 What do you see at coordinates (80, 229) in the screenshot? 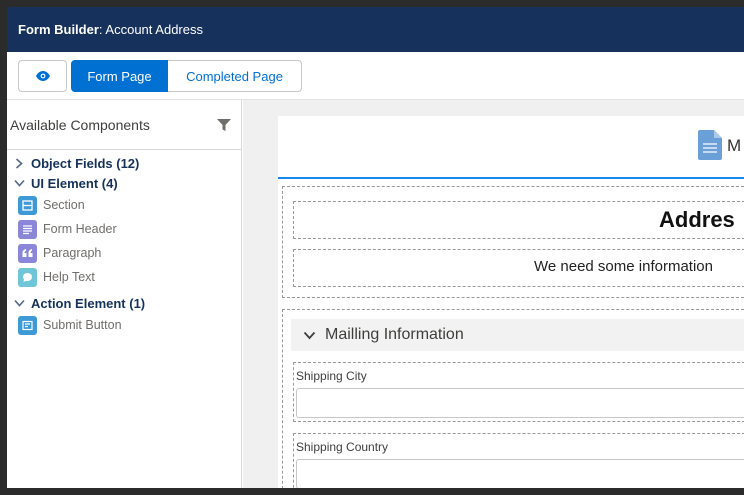
I see `component-label: Form Header` at bounding box center [80, 229].